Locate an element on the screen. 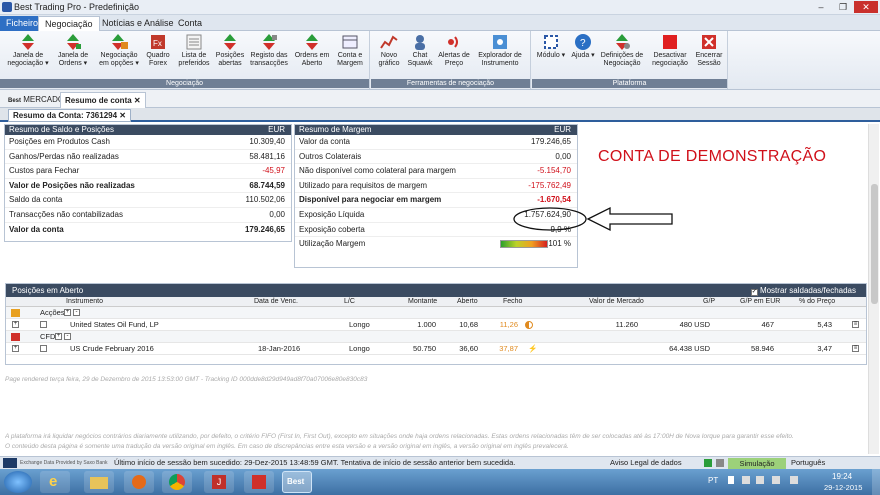 This screenshot has height=495, width=880. balance-header: Resumo de Saldo e Posições EUR is located at coordinates (148, 130).